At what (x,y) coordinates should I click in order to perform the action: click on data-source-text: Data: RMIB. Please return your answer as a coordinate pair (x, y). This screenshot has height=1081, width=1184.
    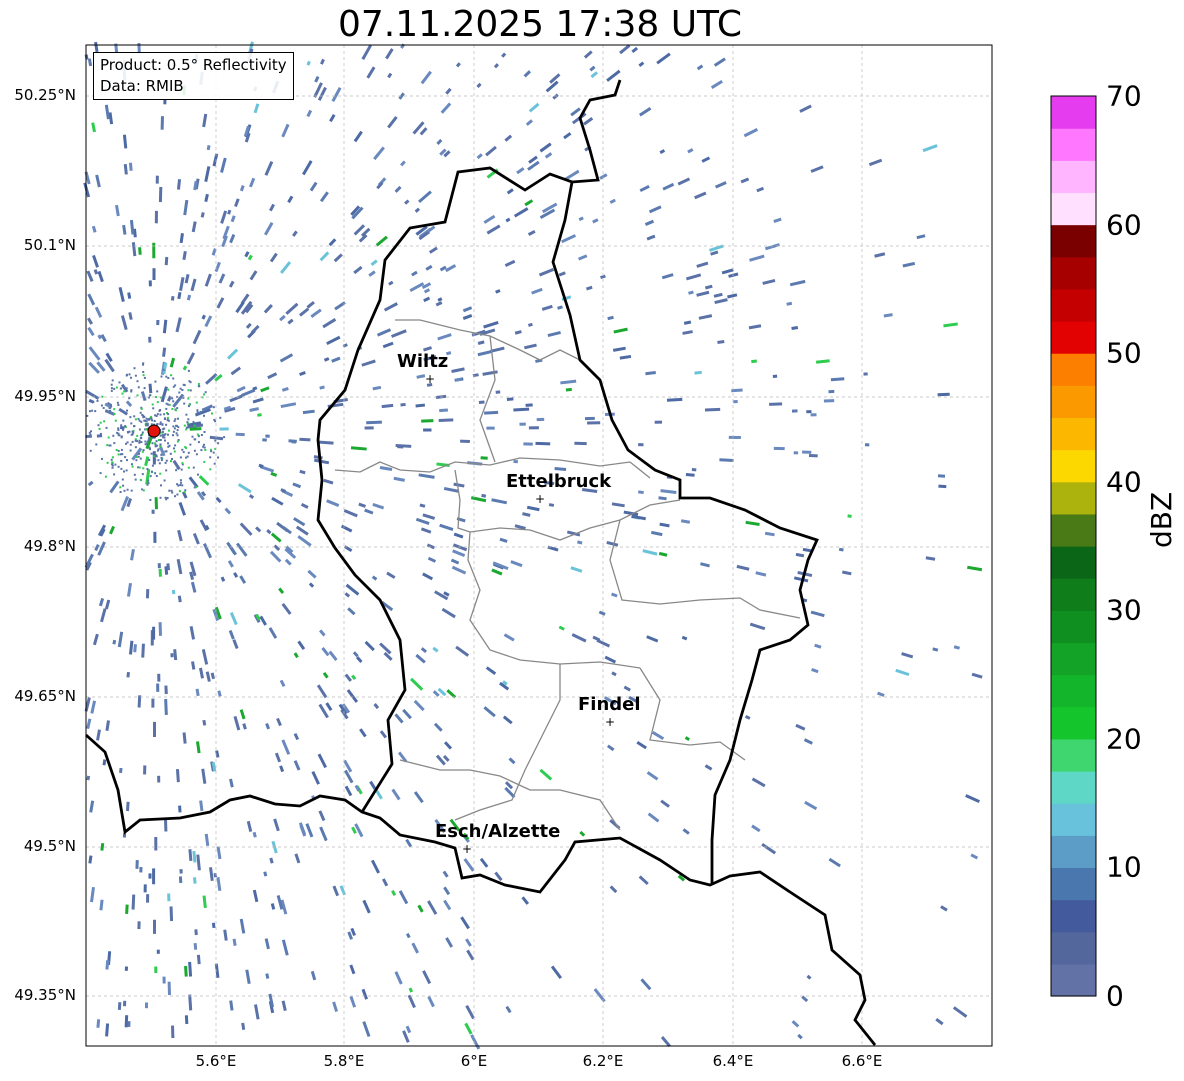
    Looking at the image, I should click on (142, 86).